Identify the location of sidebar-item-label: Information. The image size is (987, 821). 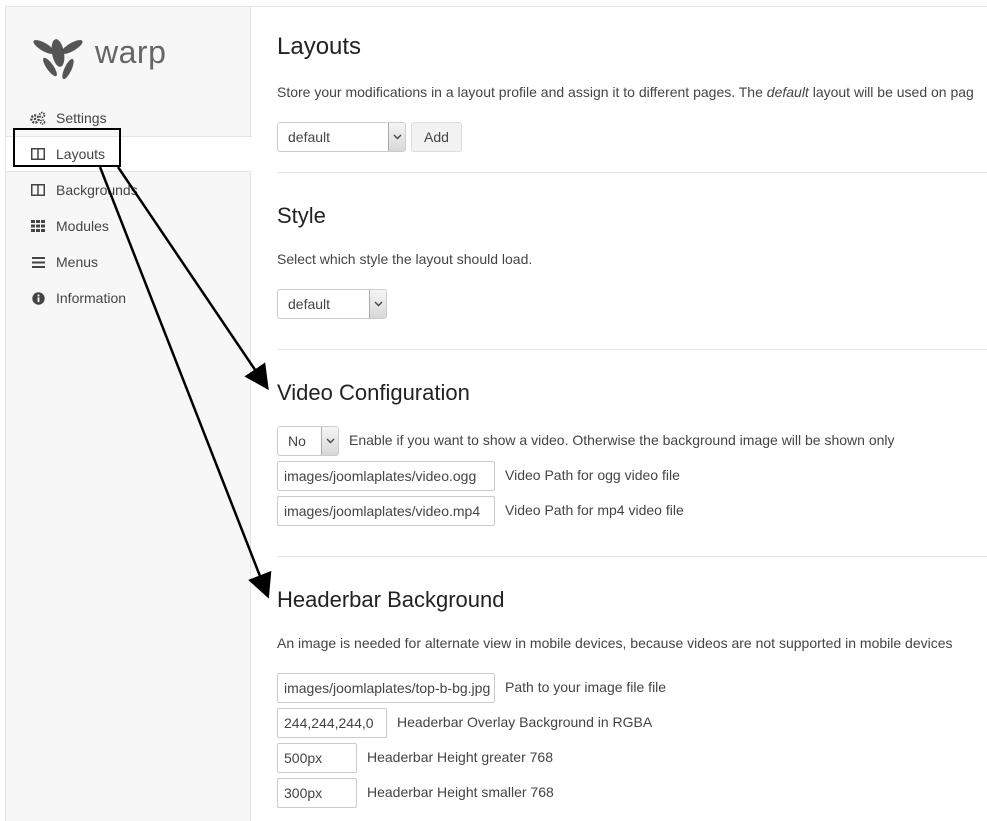
(91, 298).